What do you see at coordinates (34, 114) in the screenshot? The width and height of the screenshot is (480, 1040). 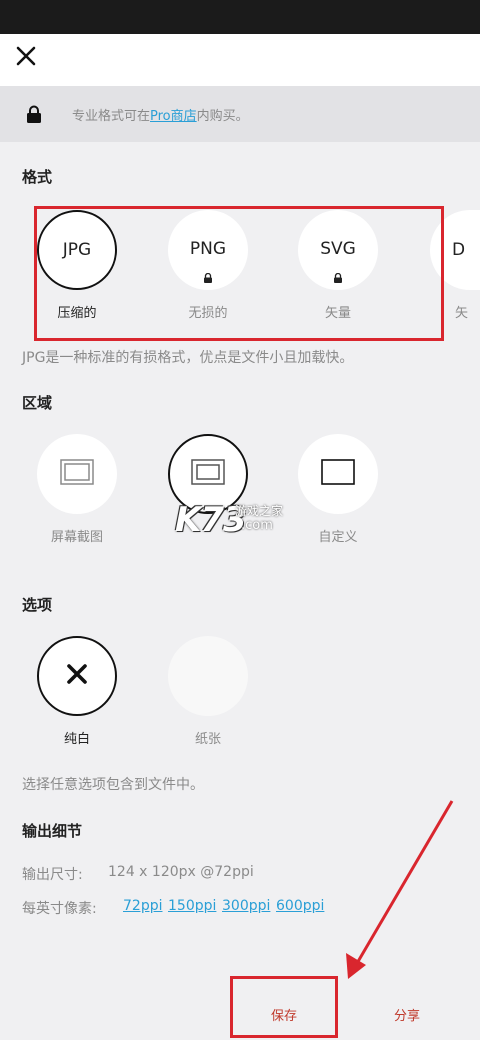 I see `lock-icon` at bounding box center [34, 114].